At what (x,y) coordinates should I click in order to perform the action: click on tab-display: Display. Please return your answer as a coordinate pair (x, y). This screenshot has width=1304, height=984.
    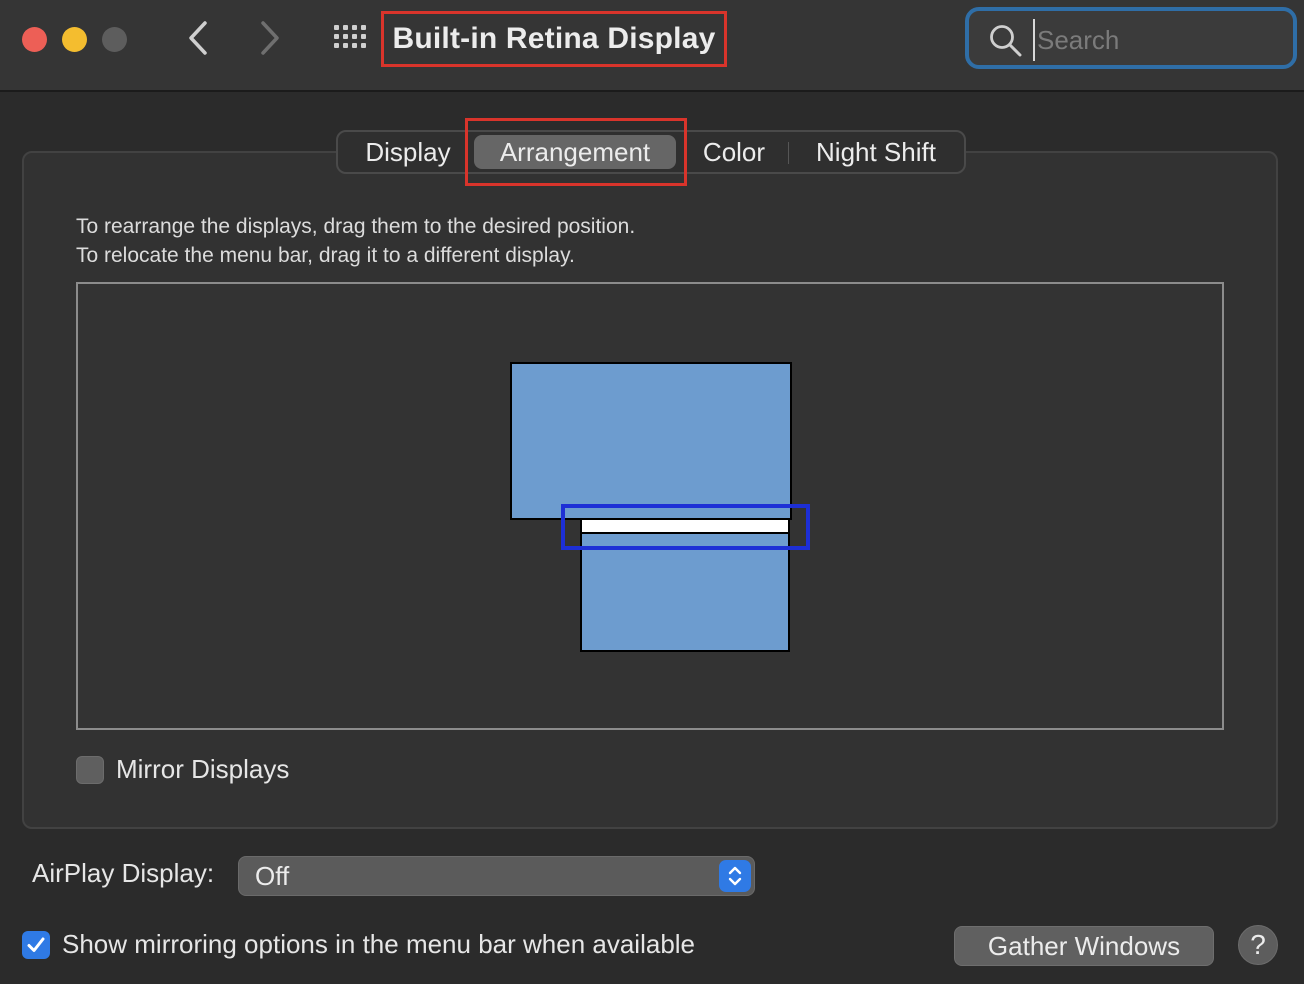
    Looking at the image, I should click on (408, 152).